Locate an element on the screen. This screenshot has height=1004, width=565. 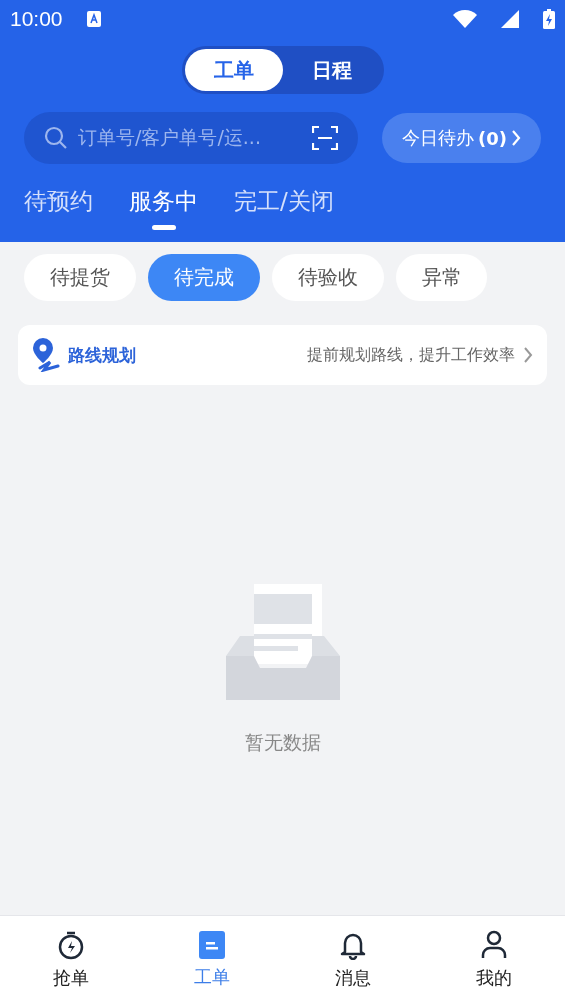
status-tab: 待预约 is located at coordinates (58, 210).